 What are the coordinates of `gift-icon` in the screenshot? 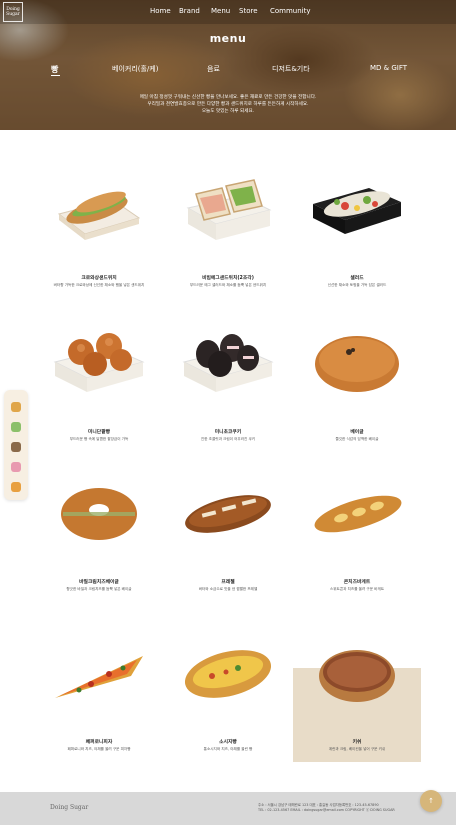 It's located at (16, 487).